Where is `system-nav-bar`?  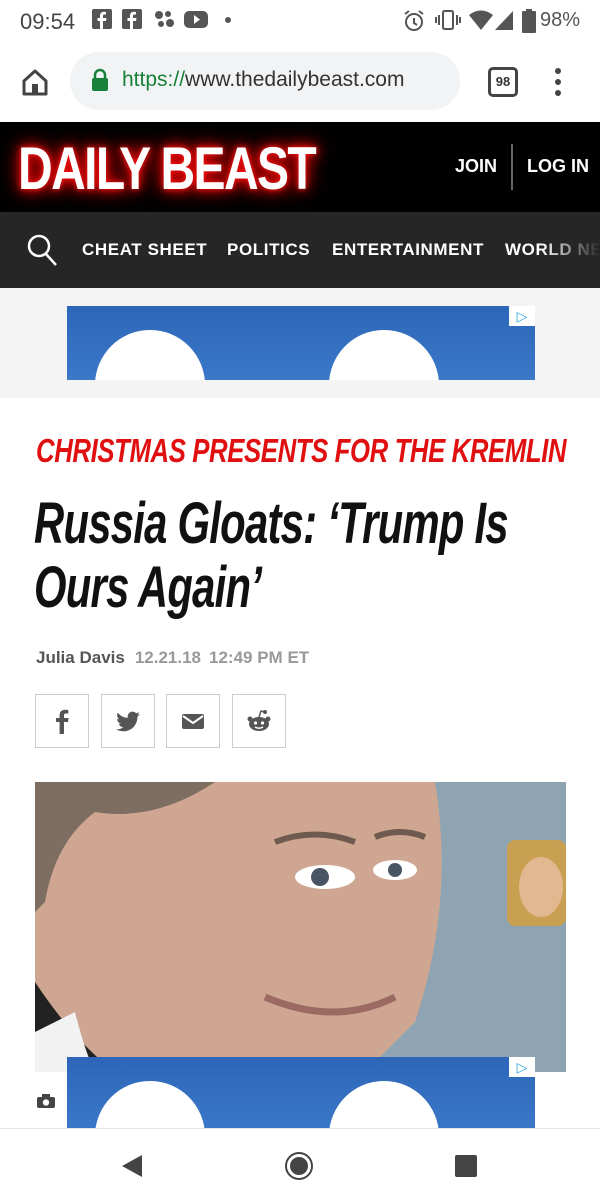
system-nav-bar is located at coordinates (300, 1164).